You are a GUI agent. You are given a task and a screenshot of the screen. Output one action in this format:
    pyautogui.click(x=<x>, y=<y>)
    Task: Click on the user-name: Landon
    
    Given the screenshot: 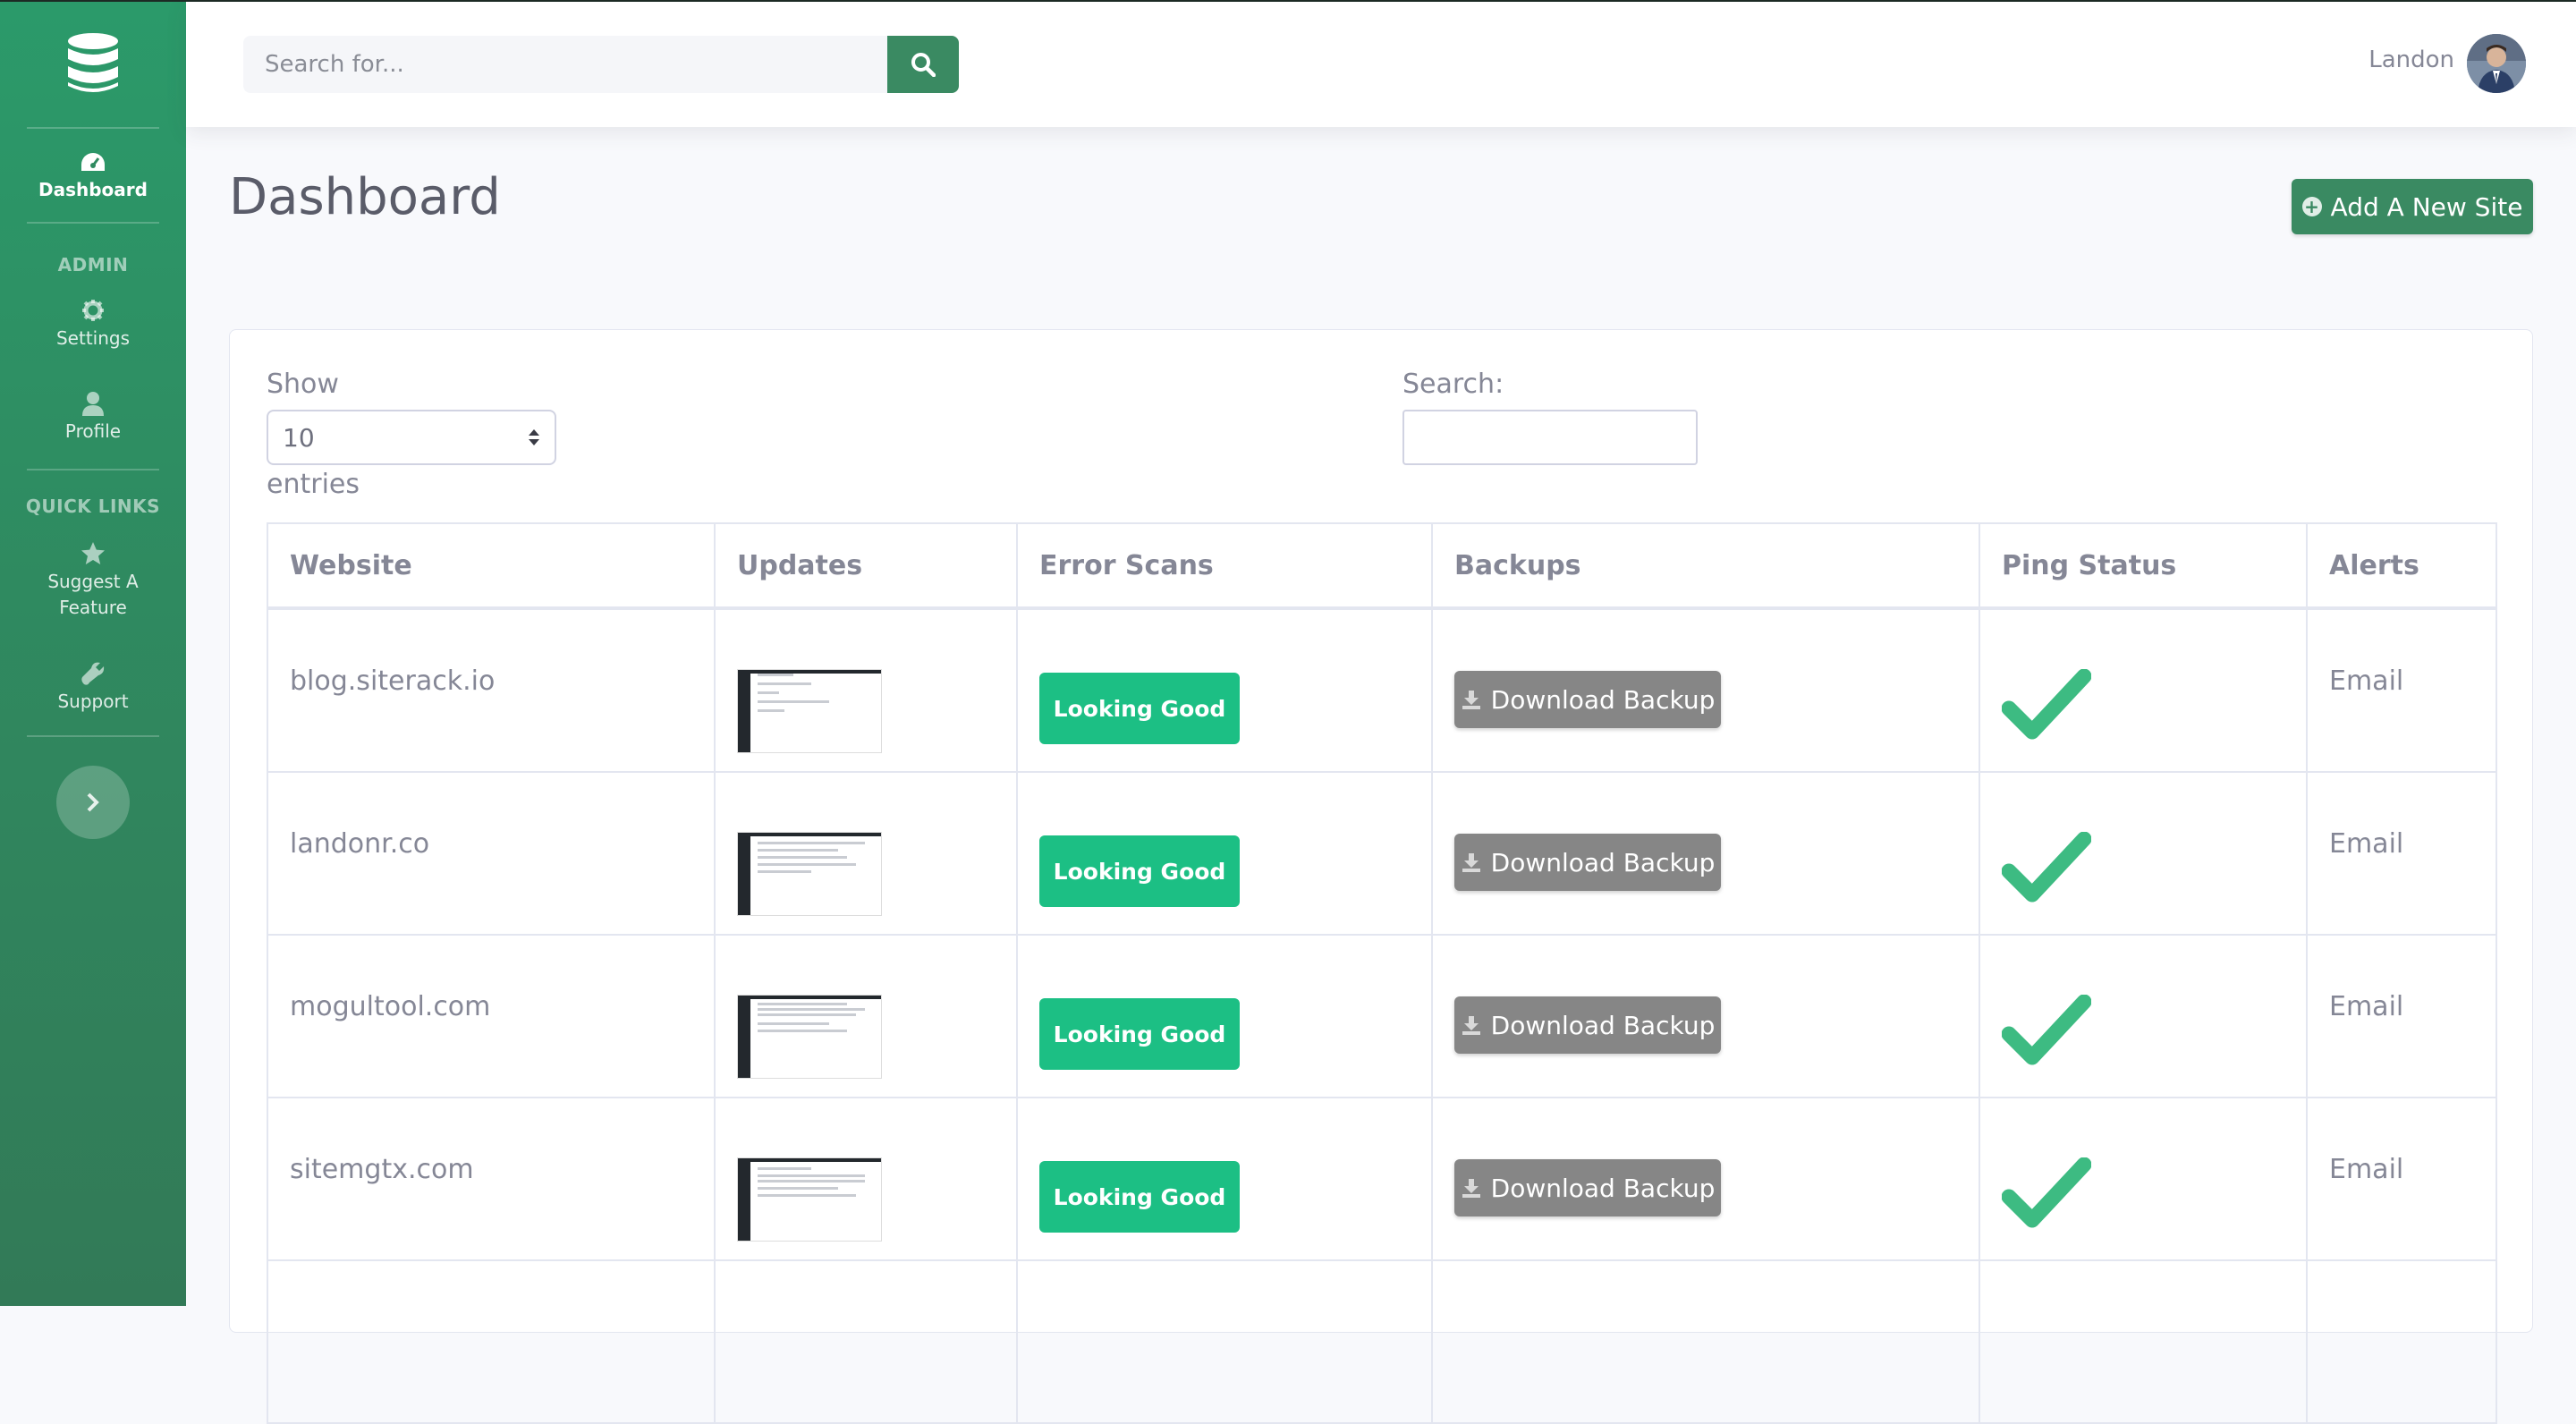 What is the action you would take?
    pyautogui.click(x=2411, y=60)
    